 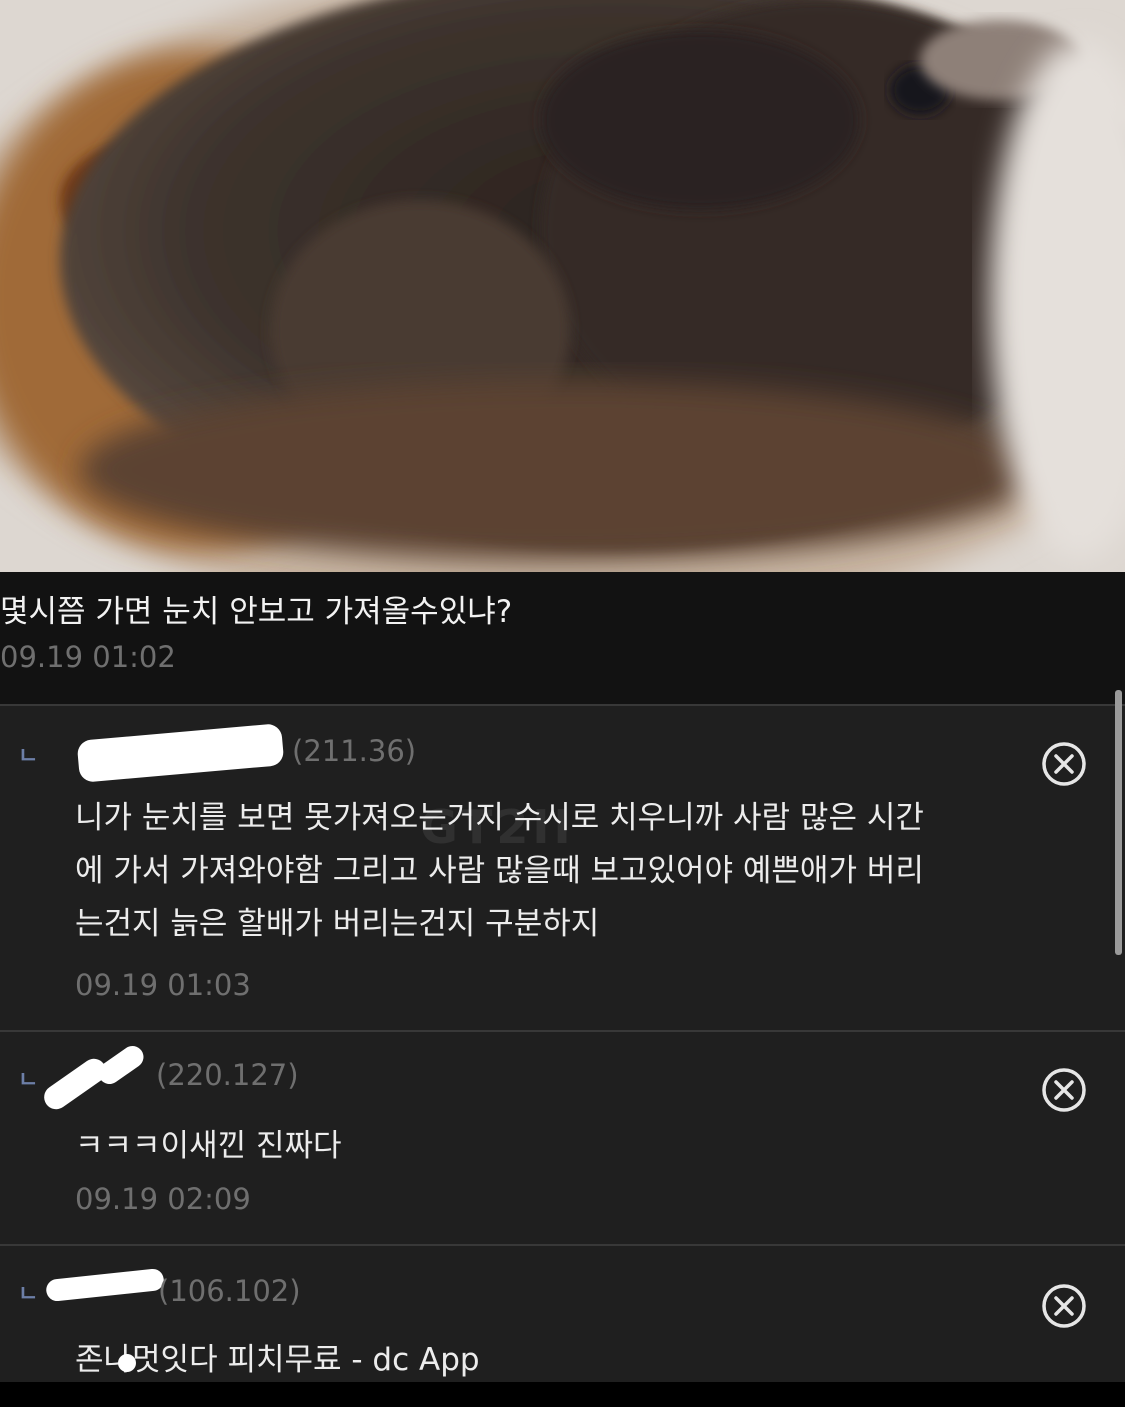 I want to click on comment-ip: (106.102), so click(x=229, y=1291).